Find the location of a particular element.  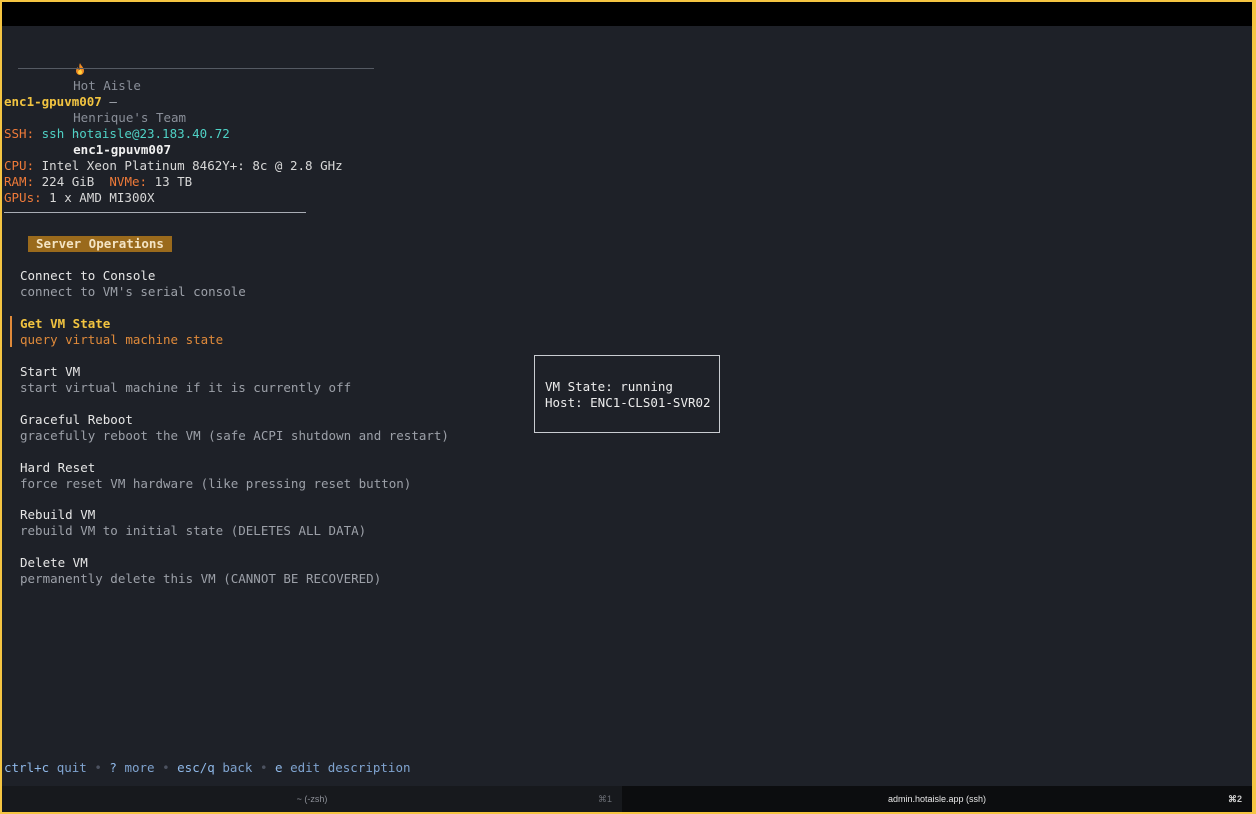

op-title: Get VM State is located at coordinates (65, 323).